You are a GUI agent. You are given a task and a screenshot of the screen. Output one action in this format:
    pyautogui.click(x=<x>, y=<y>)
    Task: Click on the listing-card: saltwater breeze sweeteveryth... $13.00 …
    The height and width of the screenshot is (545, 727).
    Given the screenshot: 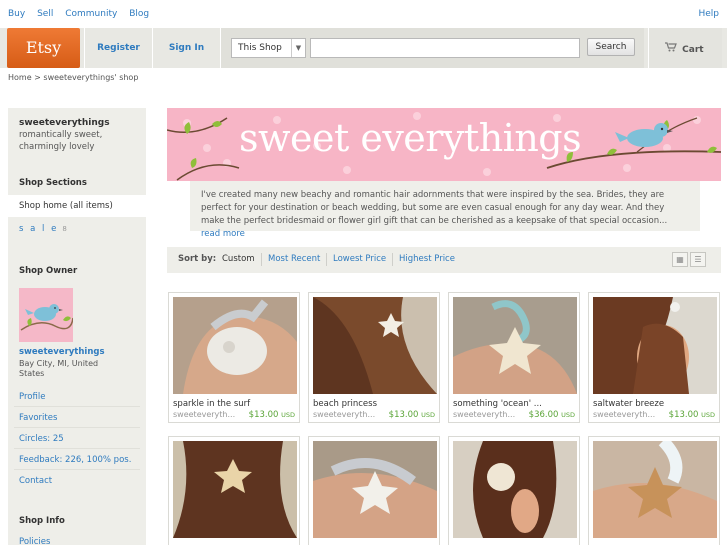 What is the action you would take?
    pyautogui.click(x=654, y=357)
    